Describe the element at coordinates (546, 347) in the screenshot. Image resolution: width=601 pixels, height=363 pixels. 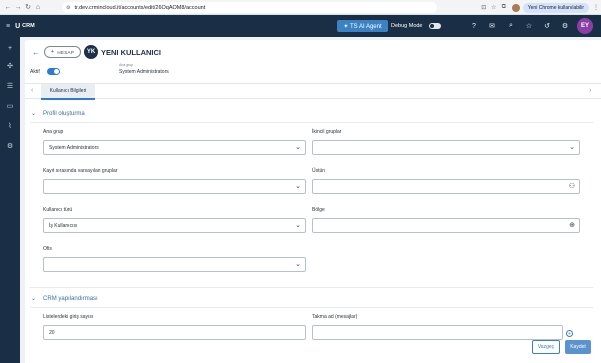
I see `cancel-button: Vazgeç` at that location.